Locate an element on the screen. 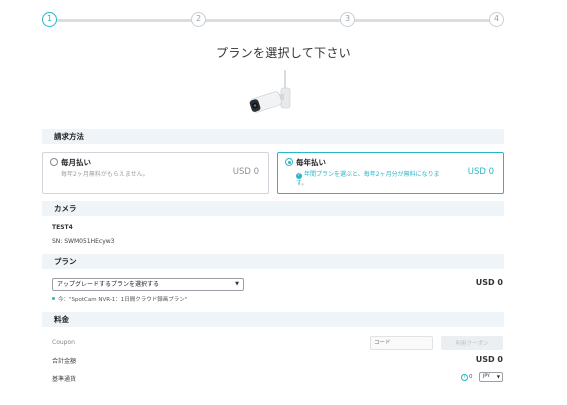 Image resolution: width=567 pixels, height=405 pixels. section-header-billing: 請求方法 is located at coordinates (273, 136).